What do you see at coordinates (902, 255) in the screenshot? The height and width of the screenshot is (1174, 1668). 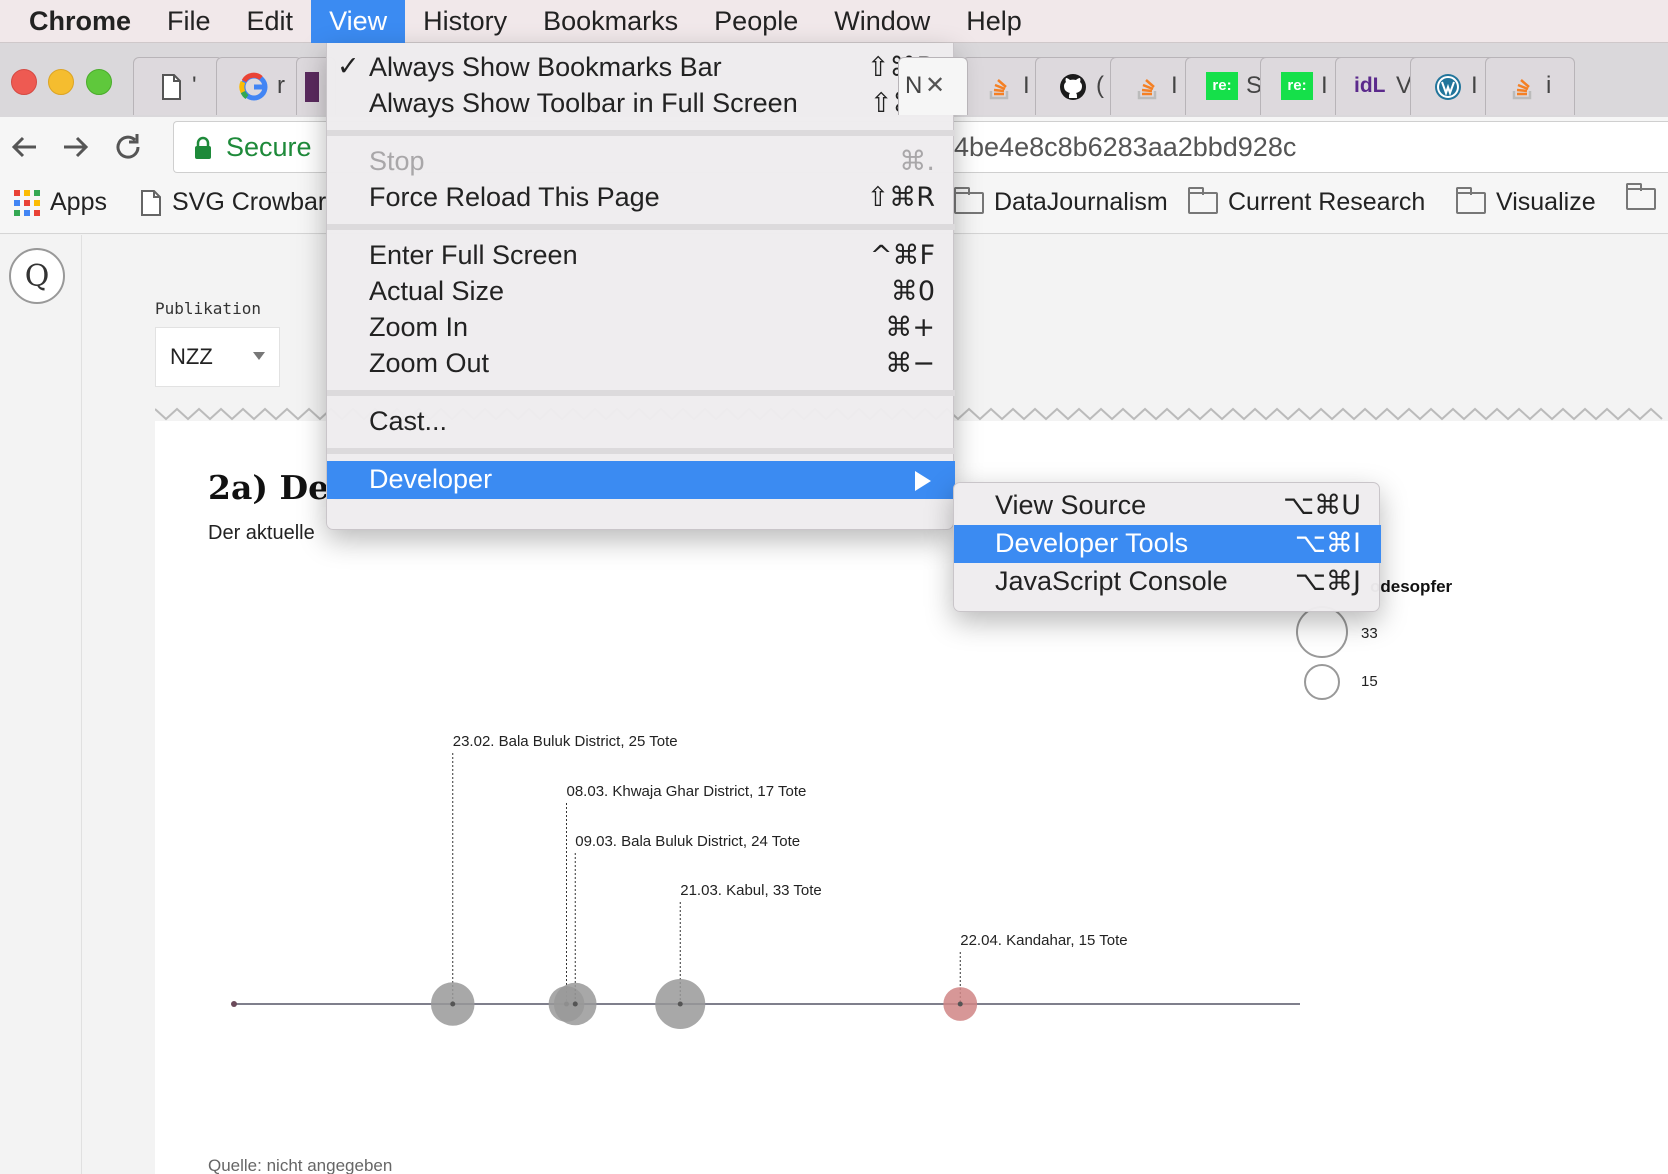 I see `menu-item-shortcut: ^⌘F` at bounding box center [902, 255].